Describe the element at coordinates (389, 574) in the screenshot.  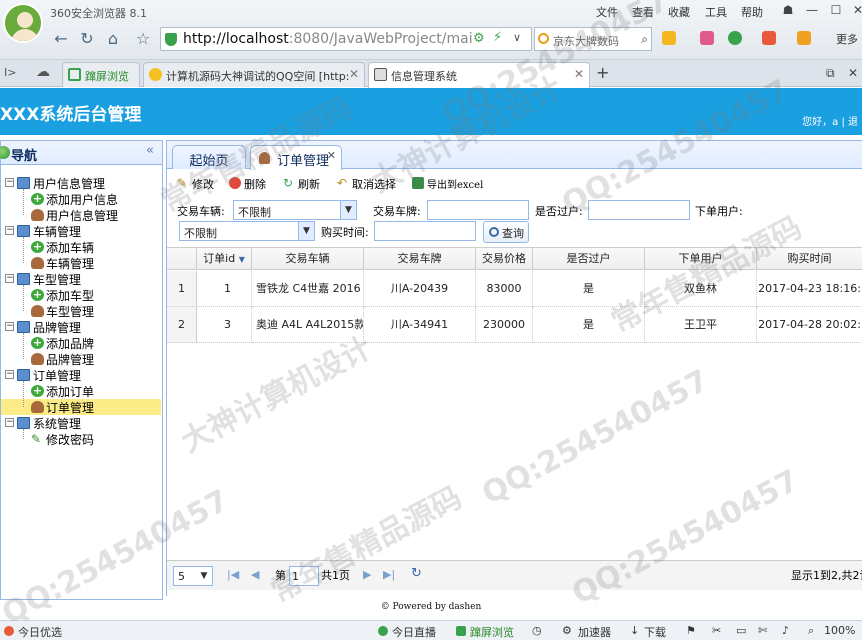
I see `last-page-icon: ▶|` at that location.